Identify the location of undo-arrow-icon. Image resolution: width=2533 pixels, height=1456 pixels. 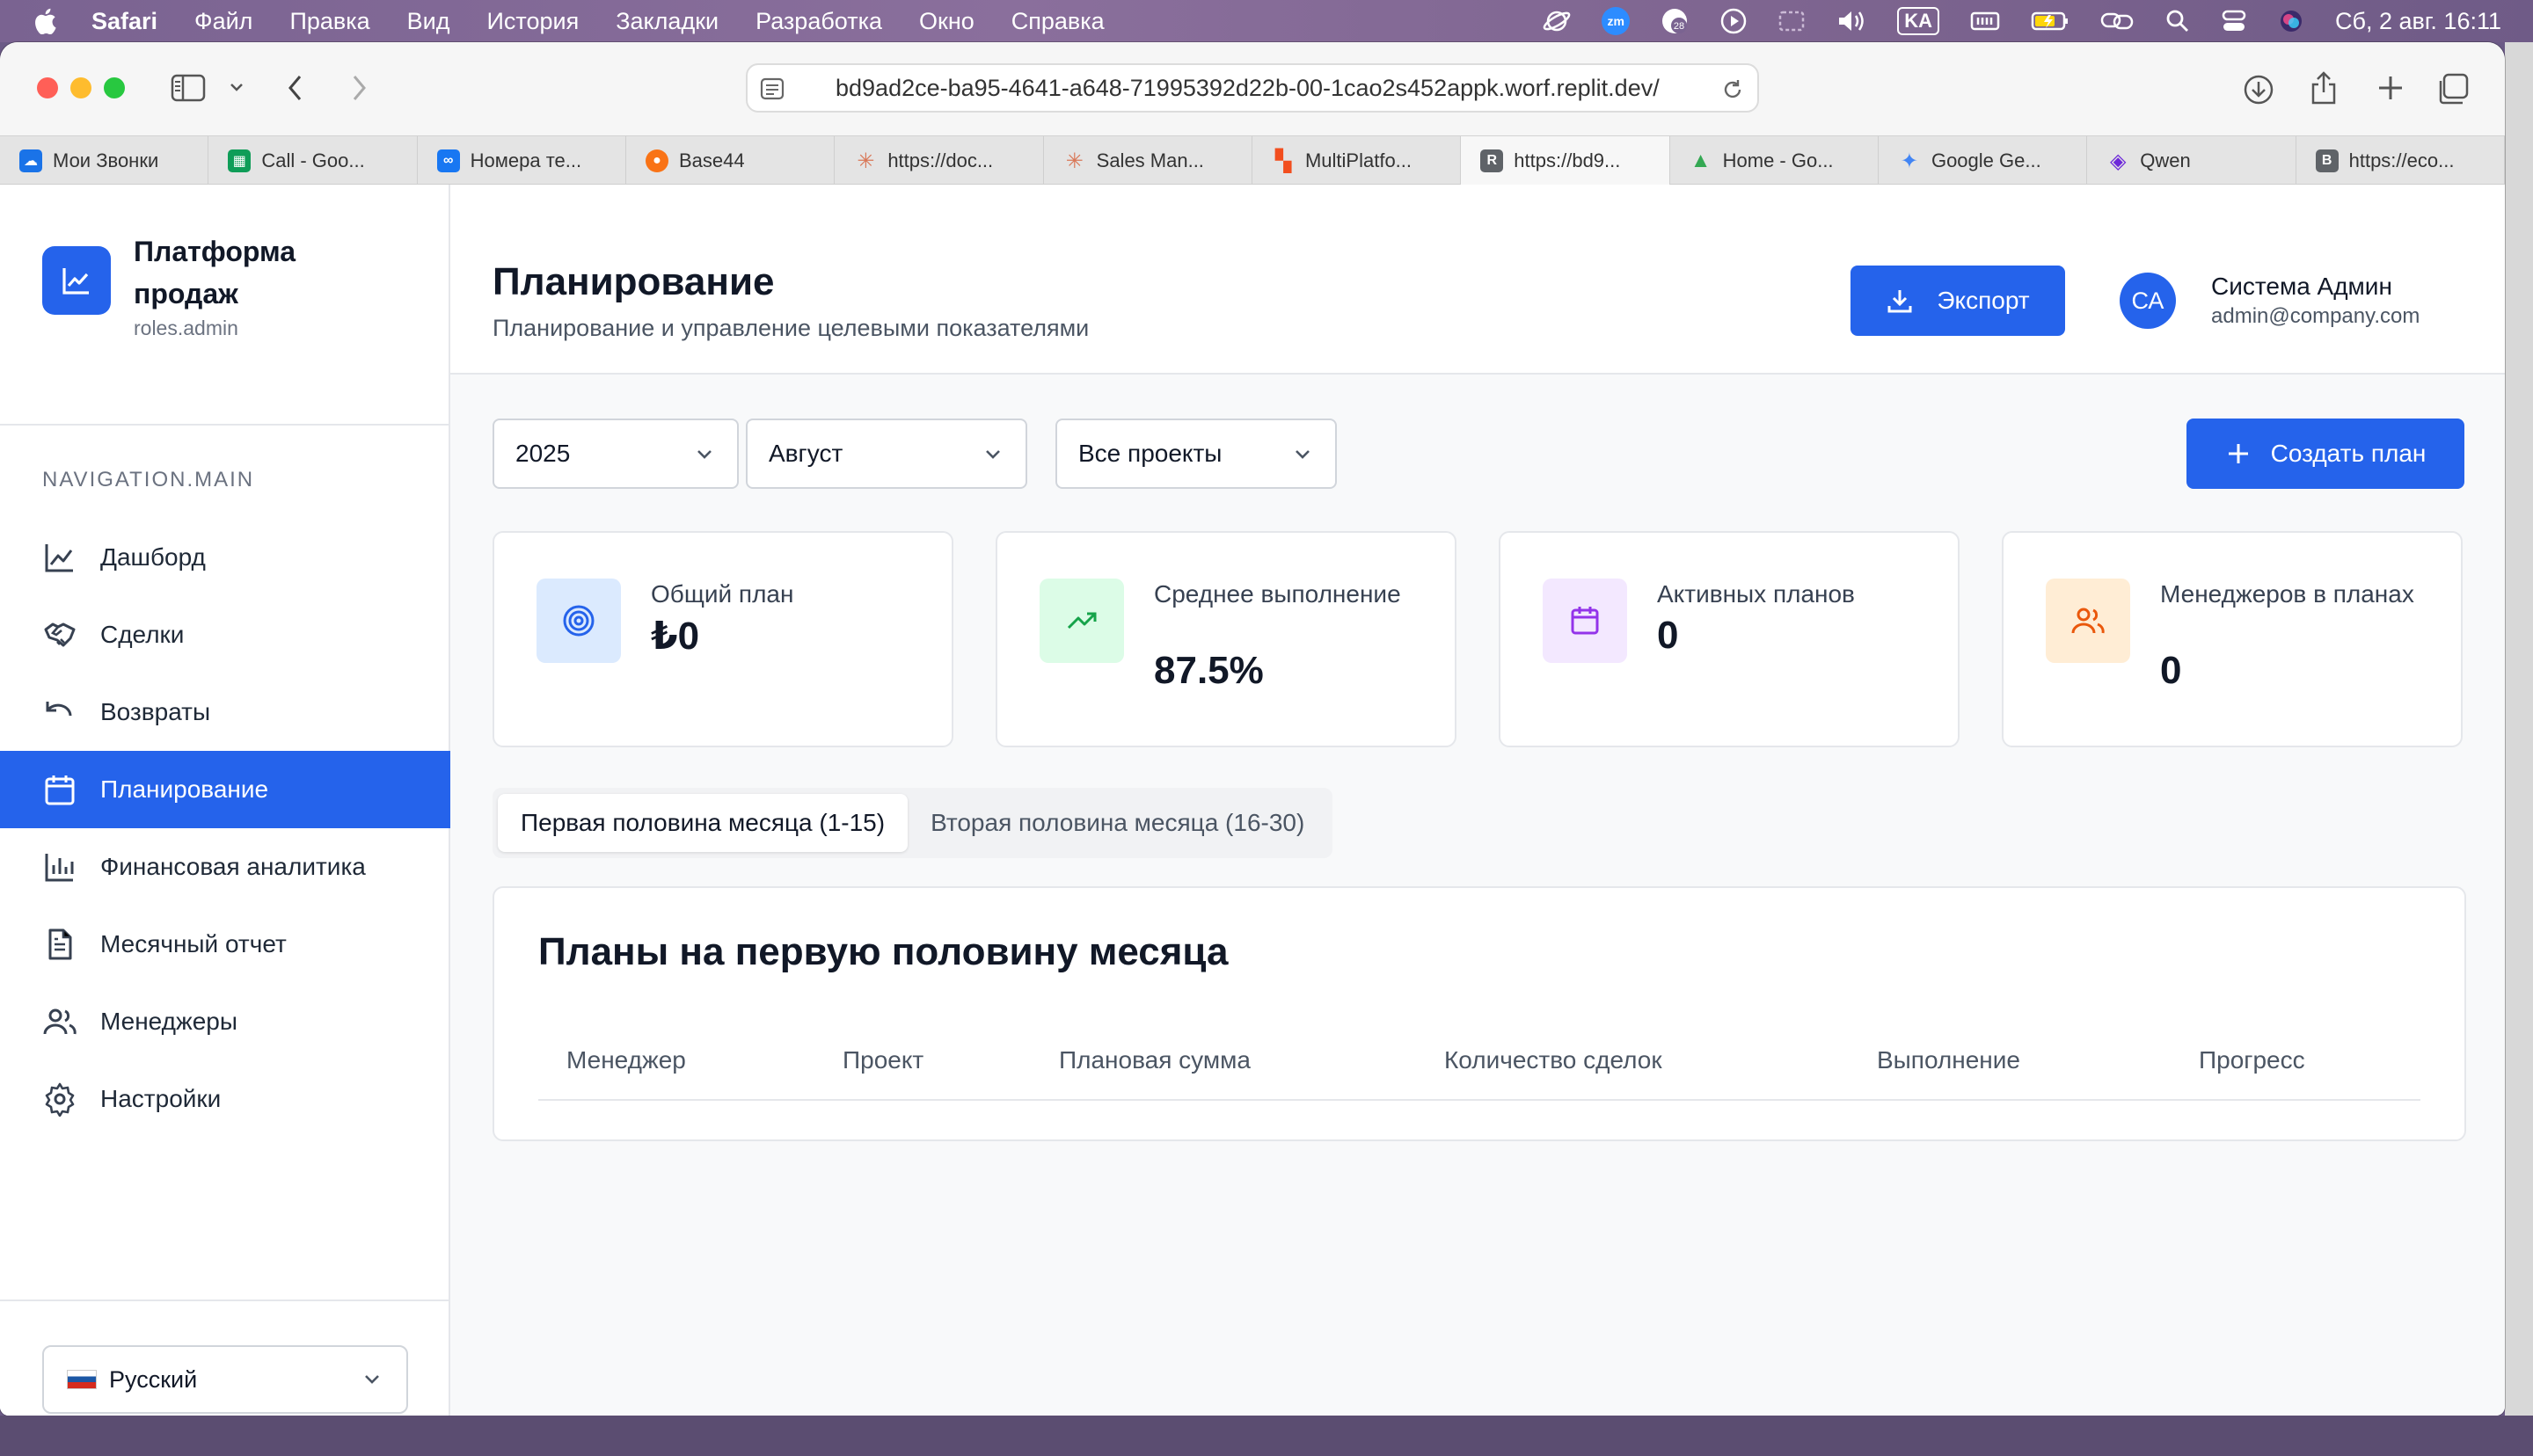
(59, 712).